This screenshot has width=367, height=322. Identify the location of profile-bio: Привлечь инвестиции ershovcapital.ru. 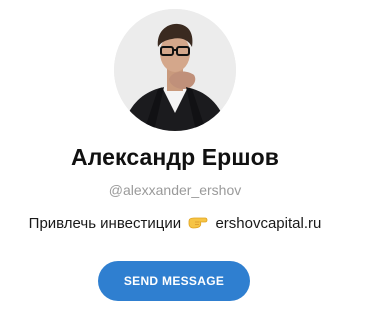
(175, 223).